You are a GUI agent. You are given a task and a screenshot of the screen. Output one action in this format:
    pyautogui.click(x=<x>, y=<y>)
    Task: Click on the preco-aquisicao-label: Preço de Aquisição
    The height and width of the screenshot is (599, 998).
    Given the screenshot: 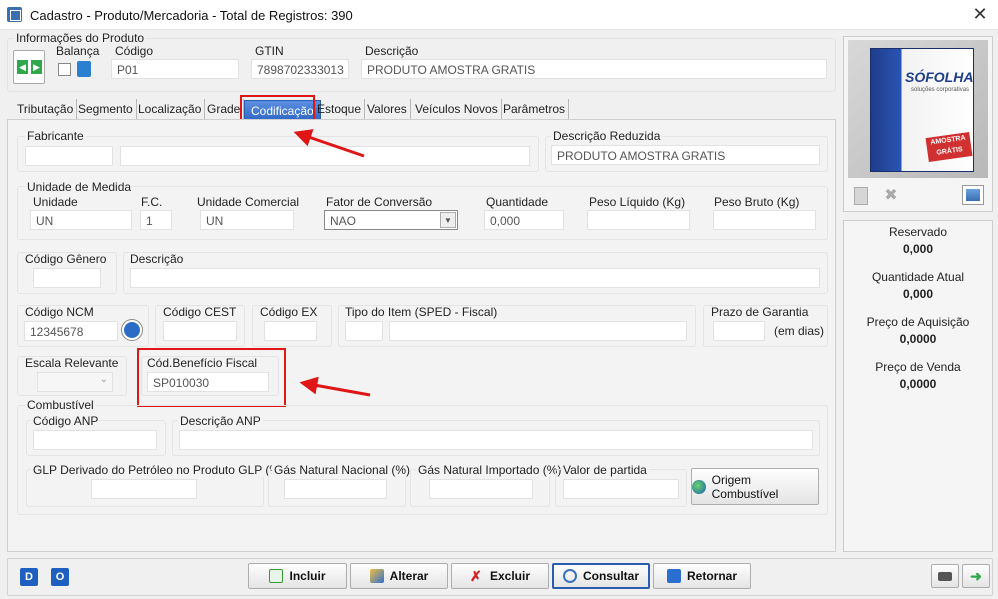 What is the action you would take?
    pyautogui.click(x=918, y=322)
    